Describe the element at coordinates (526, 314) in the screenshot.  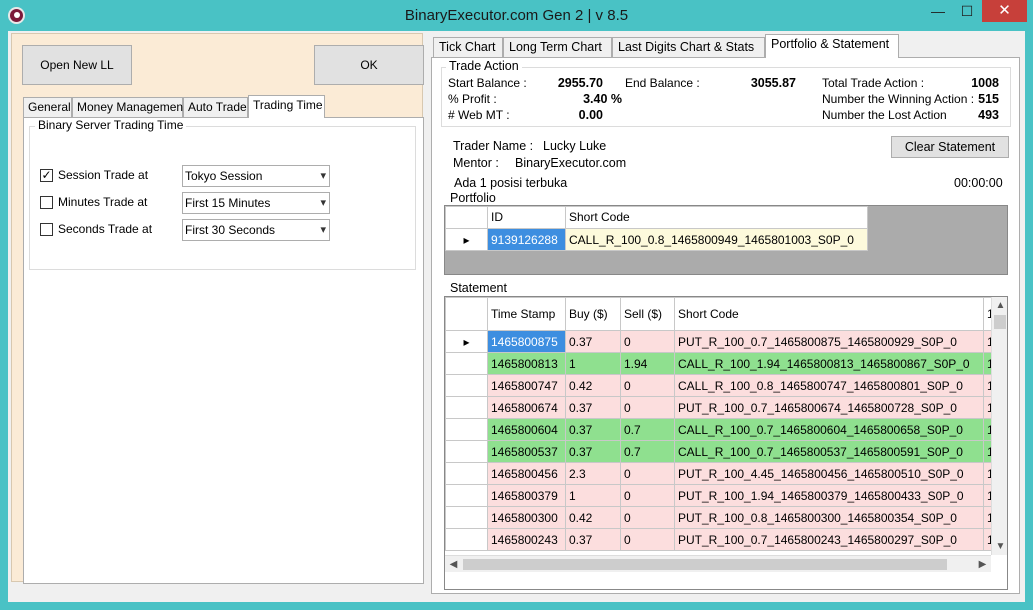
I see `col-time-stamp: Time Stamp` at that location.